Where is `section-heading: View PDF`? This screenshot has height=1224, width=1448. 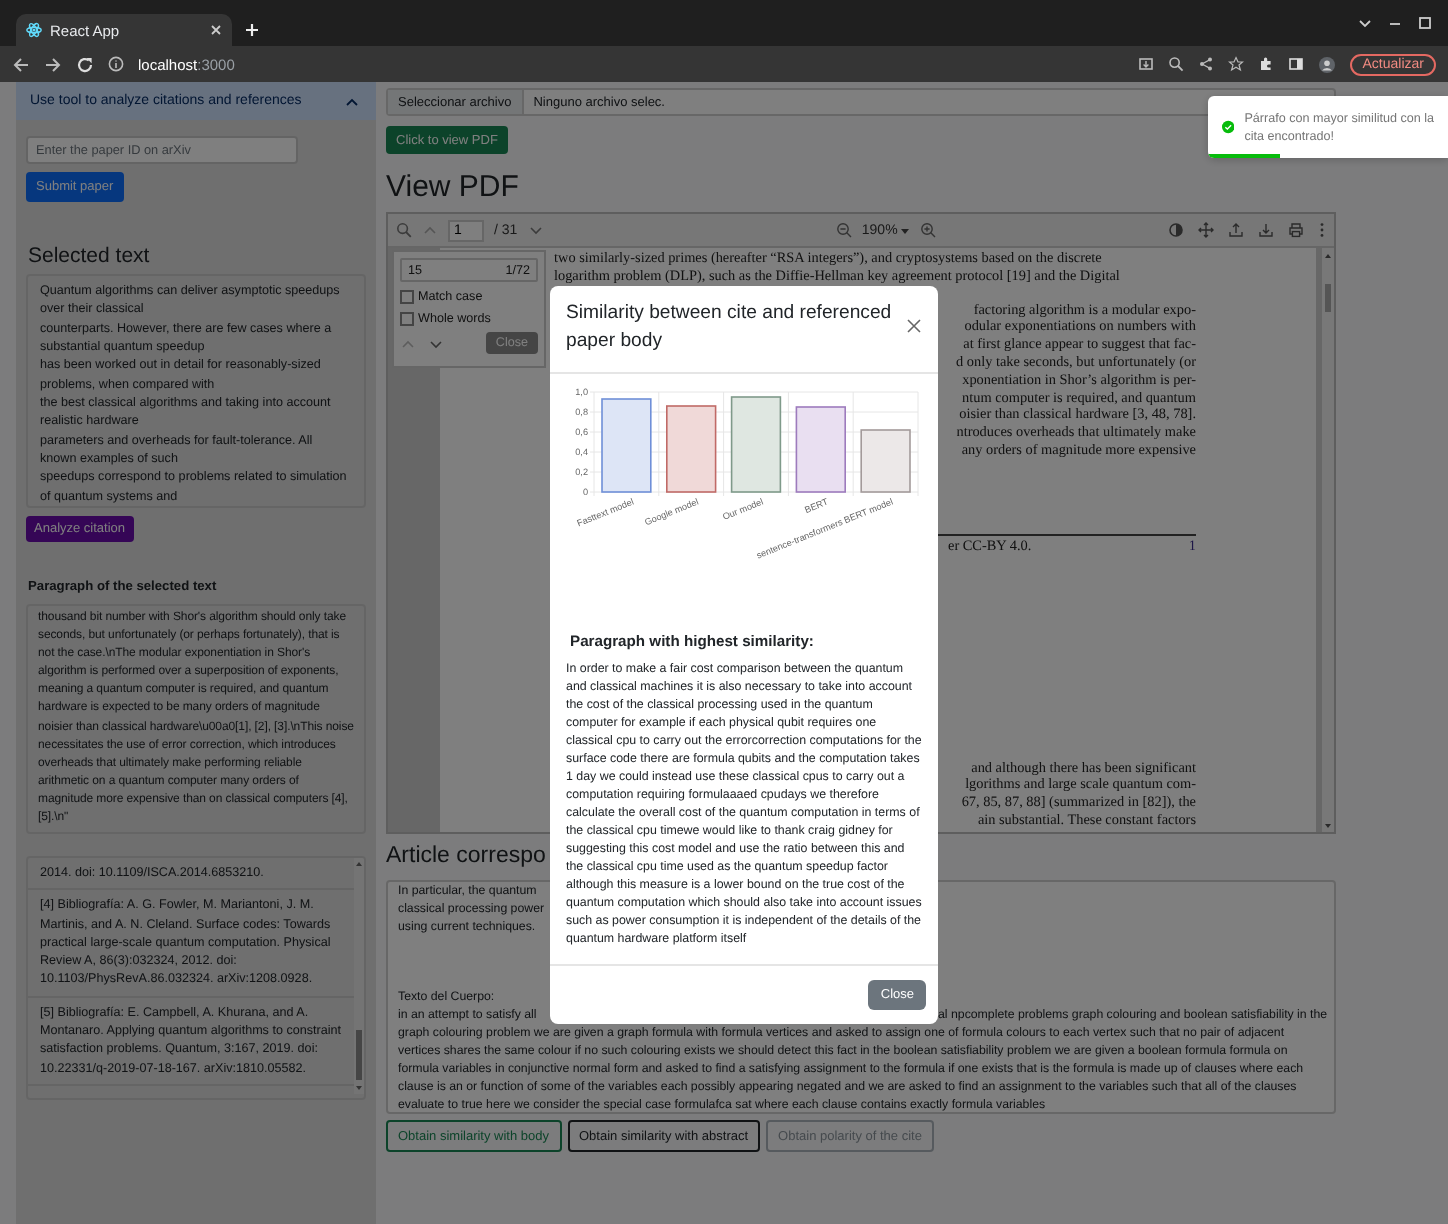 section-heading: View PDF is located at coordinates (453, 188).